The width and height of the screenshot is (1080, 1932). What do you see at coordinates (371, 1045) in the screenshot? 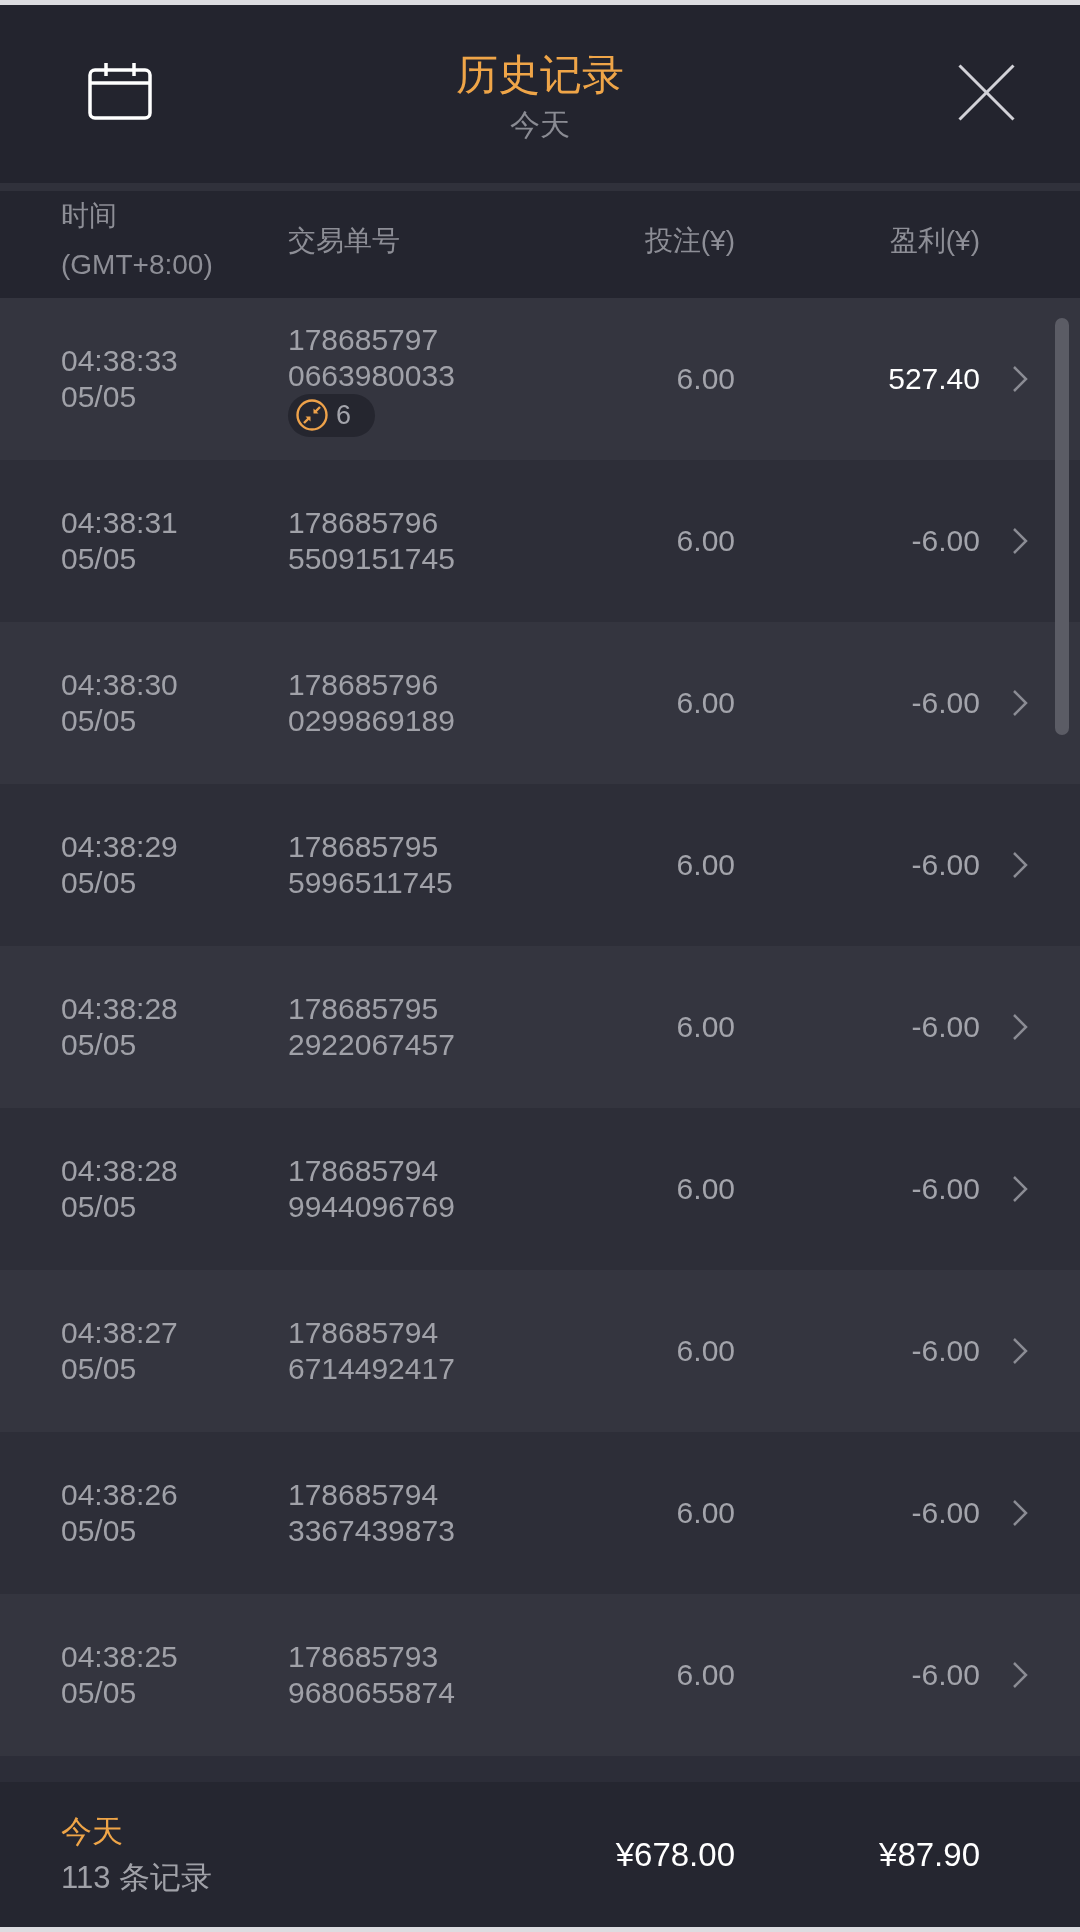
I see `order-number-text: 2922067457` at bounding box center [371, 1045].